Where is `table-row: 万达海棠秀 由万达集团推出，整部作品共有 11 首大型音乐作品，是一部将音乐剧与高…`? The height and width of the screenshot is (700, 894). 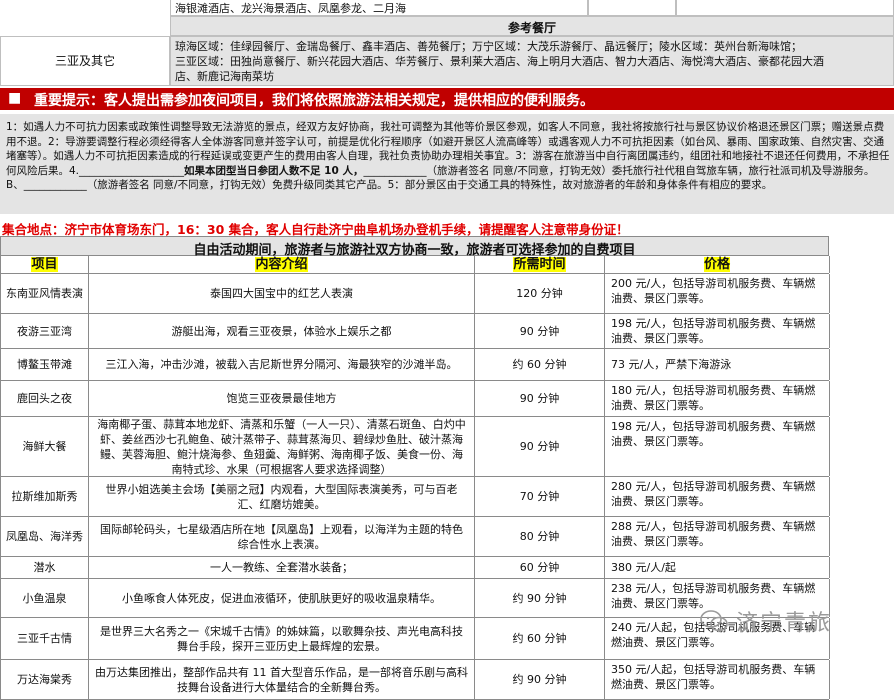 table-row: 万达海棠秀 由万达集团推出，整部作品共有 11 首大型音乐作品，是一部将音乐剧与高… is located at coordinates (415, 680).